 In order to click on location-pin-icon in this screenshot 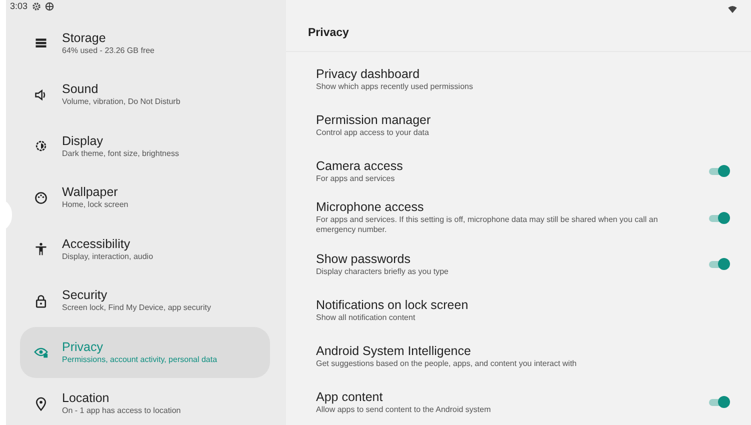, I will do `click(41, 403)`.